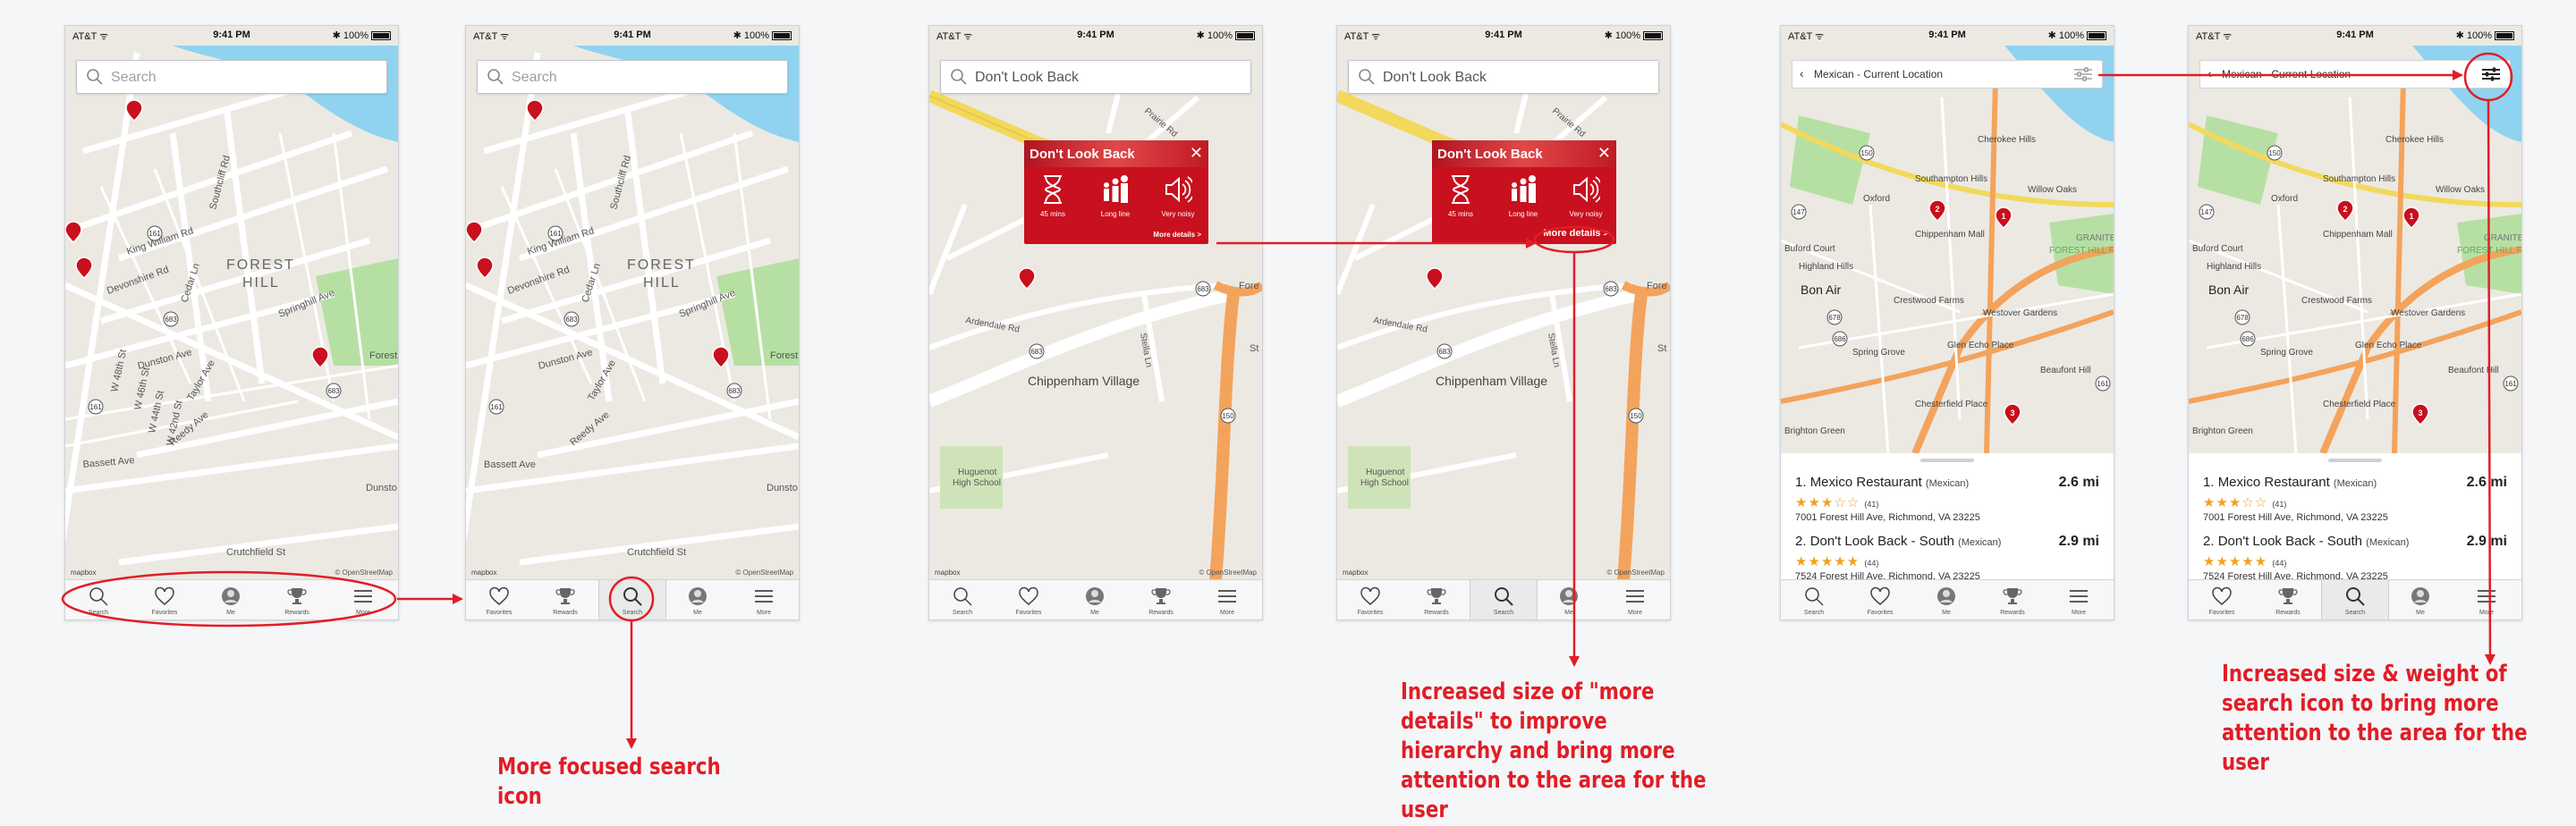 The width and height of the screenshot is (2576, 826). What do you see at coordinates (2096, 36) in the screenshot?
I see `battery-icon` at bounding box center [2096, 36].